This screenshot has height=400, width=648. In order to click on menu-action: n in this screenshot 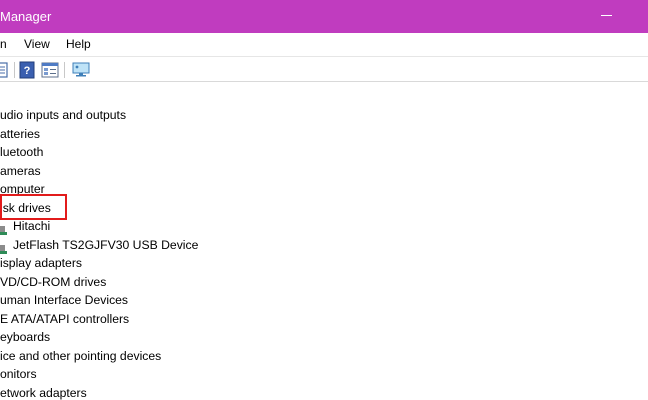, I will do `click(3, 44)`.